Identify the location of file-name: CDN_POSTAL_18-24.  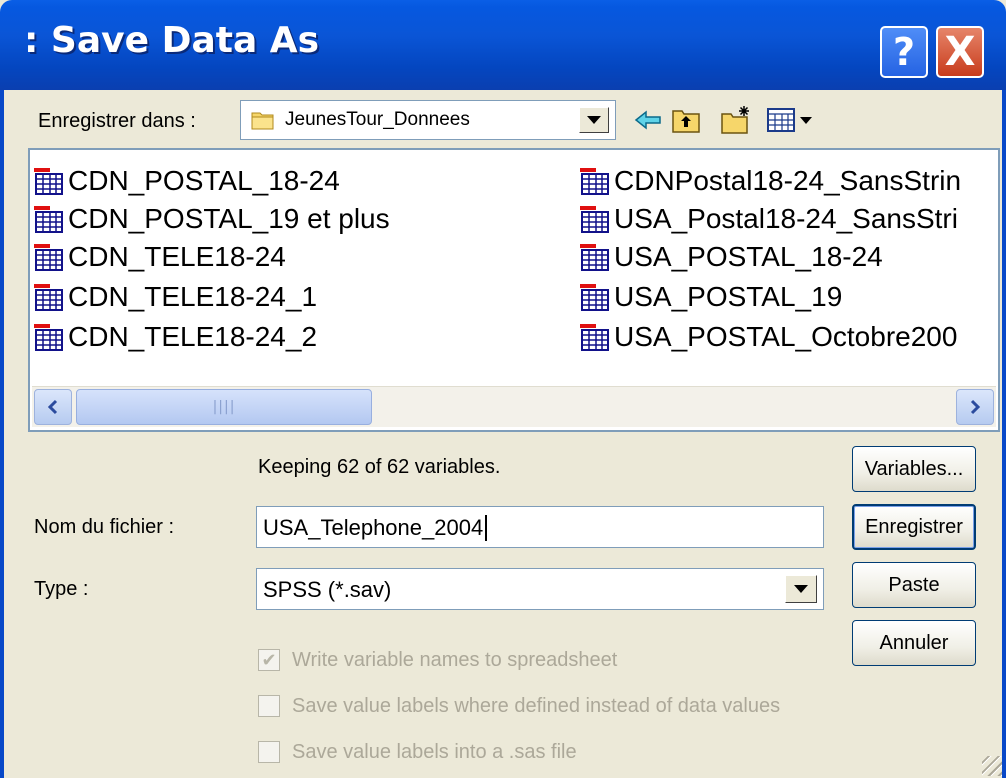
(204, 180).